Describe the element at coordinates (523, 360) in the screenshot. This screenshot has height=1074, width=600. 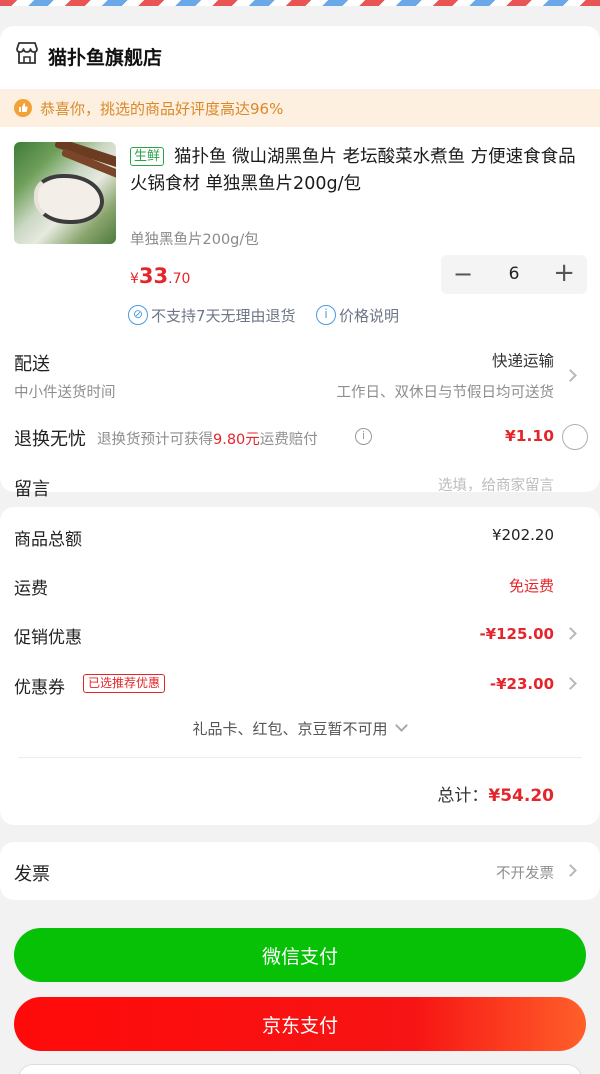
I see `shipping-method: 快递运输` at that location.